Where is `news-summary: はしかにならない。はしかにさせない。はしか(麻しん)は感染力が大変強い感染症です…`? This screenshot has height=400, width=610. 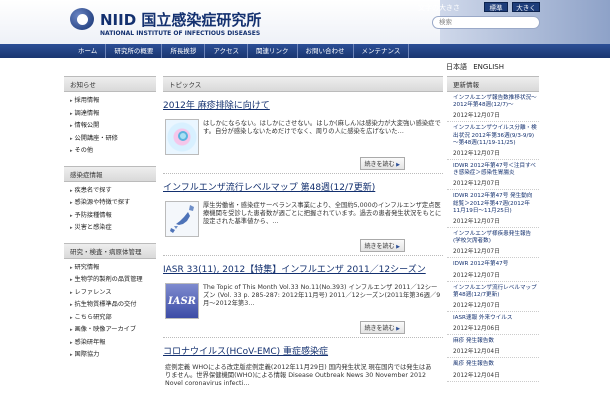
news-summary: はしかにならない。はしかにさせない。はしか(麻しん)は感染力が大変強い感染症です… is located at coordinates (322, 127).